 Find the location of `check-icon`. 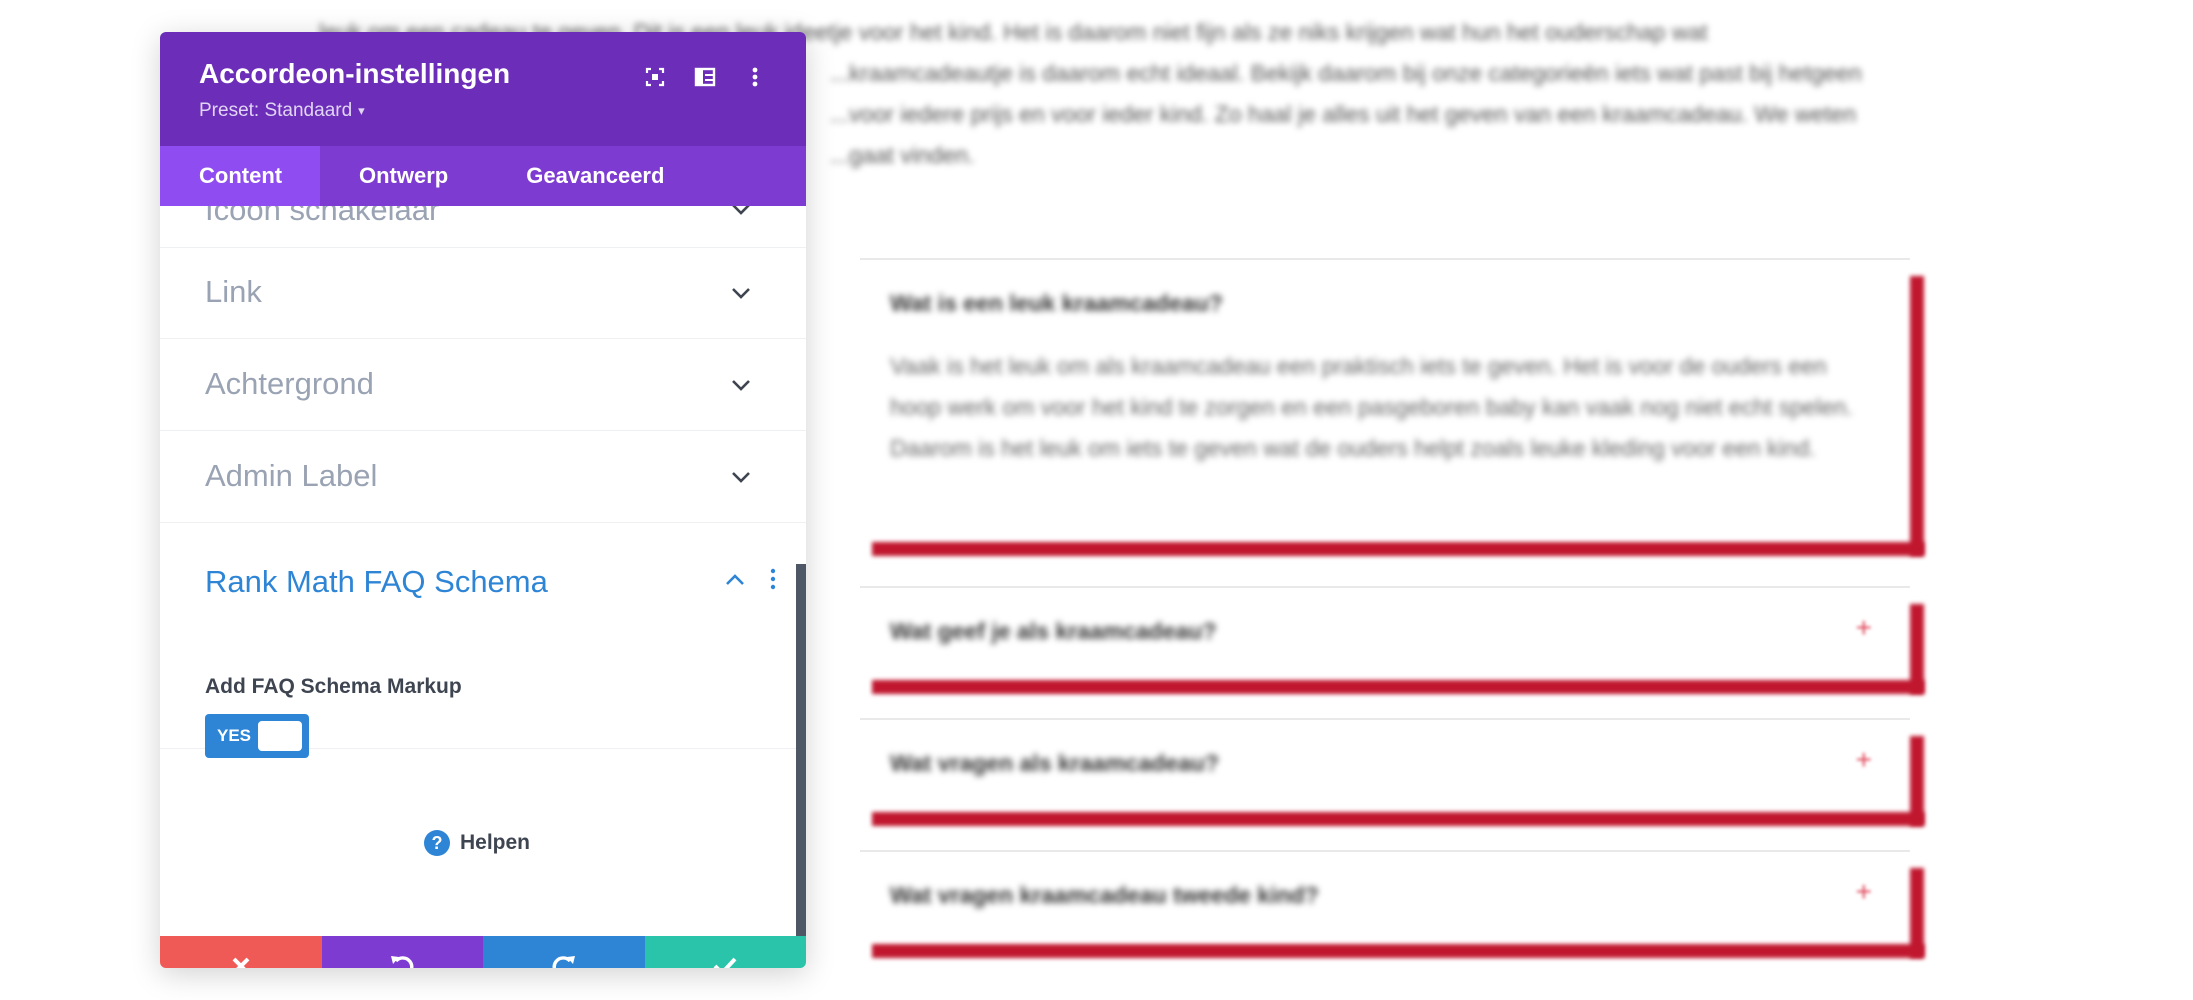

check-icon is located at coordinates (725, 962).